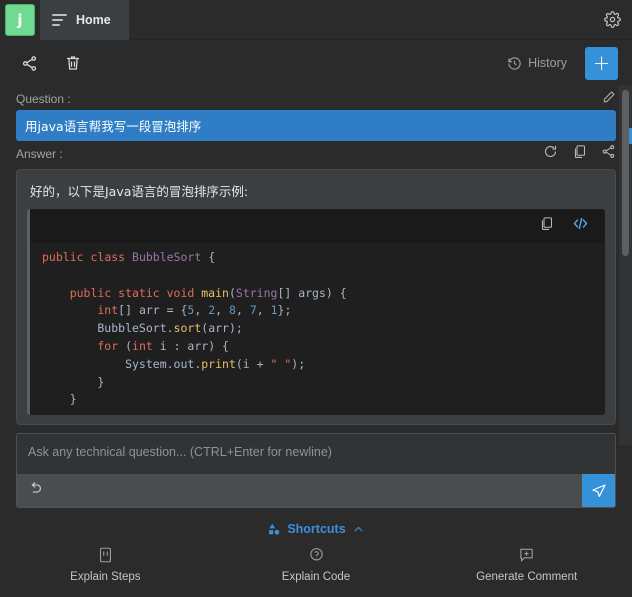 This screenshot has height=597, width=632. What do you see at coordinates (256, 292) in the screenshot?
I see `code-token: String` at bounding box center [256, 292].